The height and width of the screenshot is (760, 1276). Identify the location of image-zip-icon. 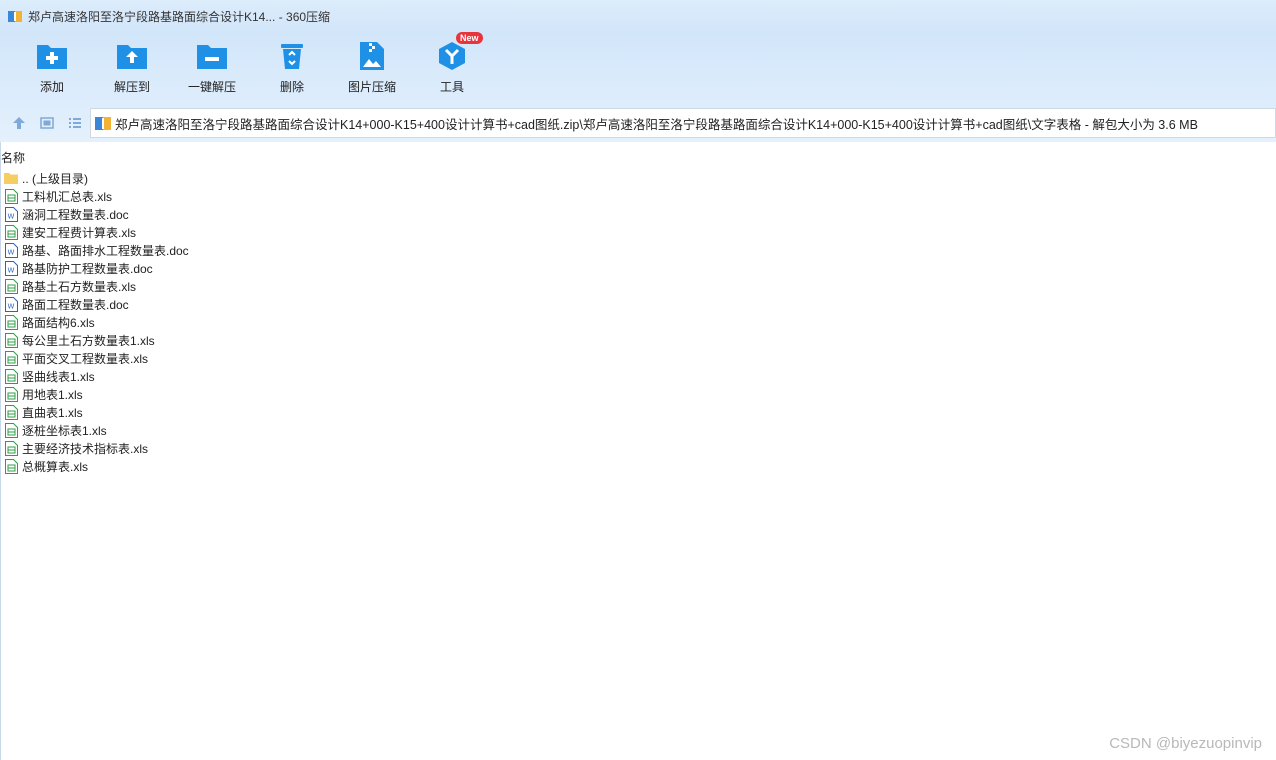
(372, 56).